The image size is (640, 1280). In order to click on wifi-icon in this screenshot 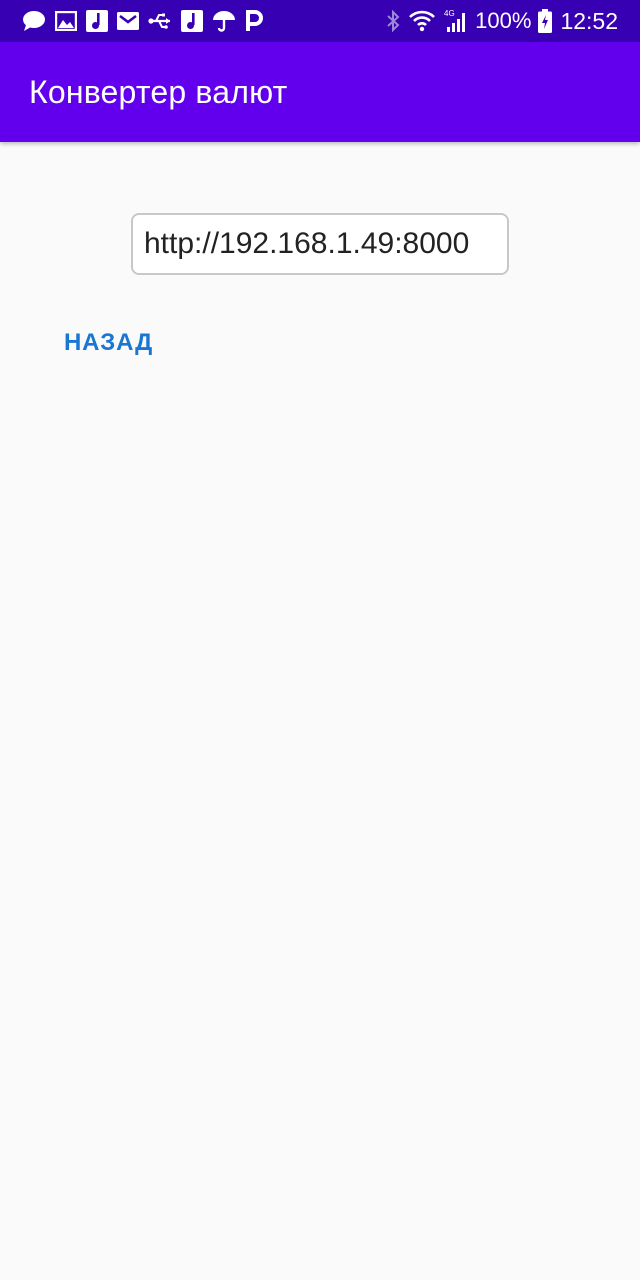, I will do `click(422, 21)`.